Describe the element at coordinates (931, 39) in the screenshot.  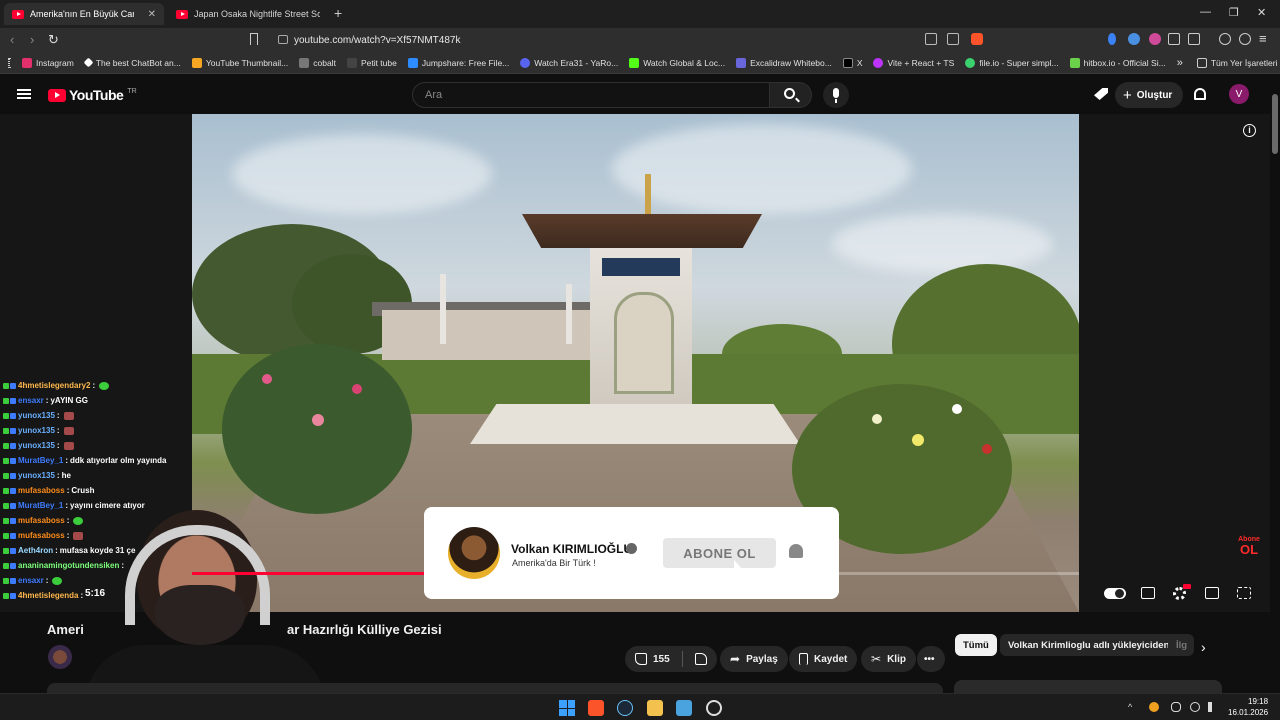
I see `cast-icon` at that location.